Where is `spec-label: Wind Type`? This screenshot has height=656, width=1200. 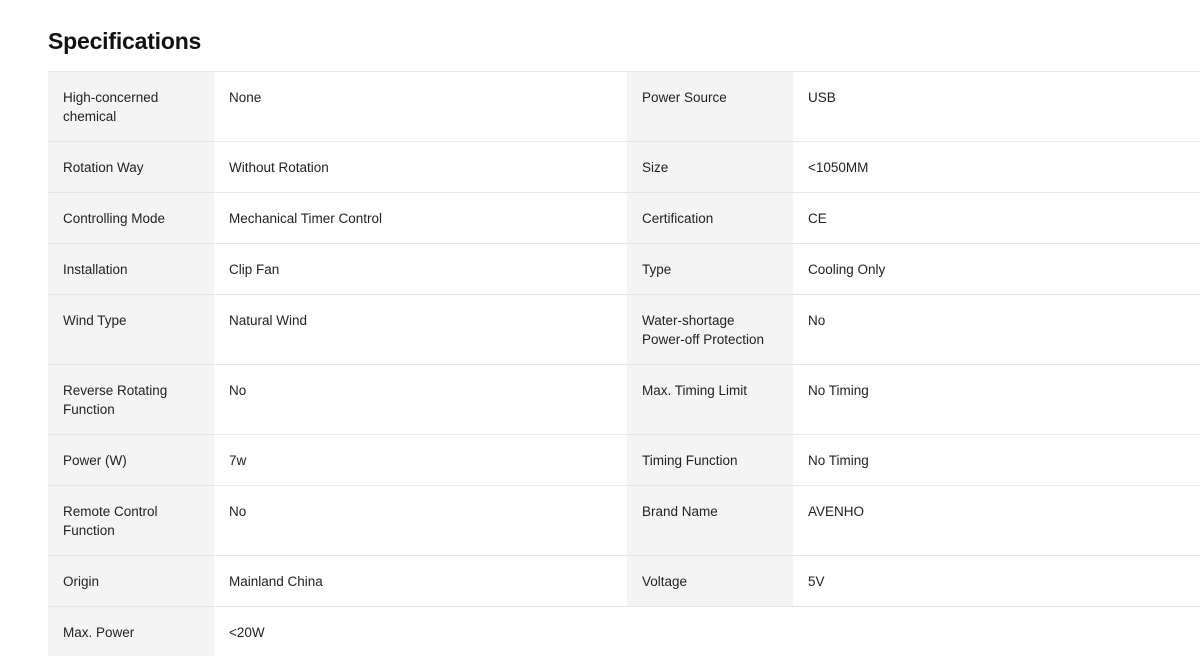
spec-label: Wind Type is located at coordinates (131, 329).